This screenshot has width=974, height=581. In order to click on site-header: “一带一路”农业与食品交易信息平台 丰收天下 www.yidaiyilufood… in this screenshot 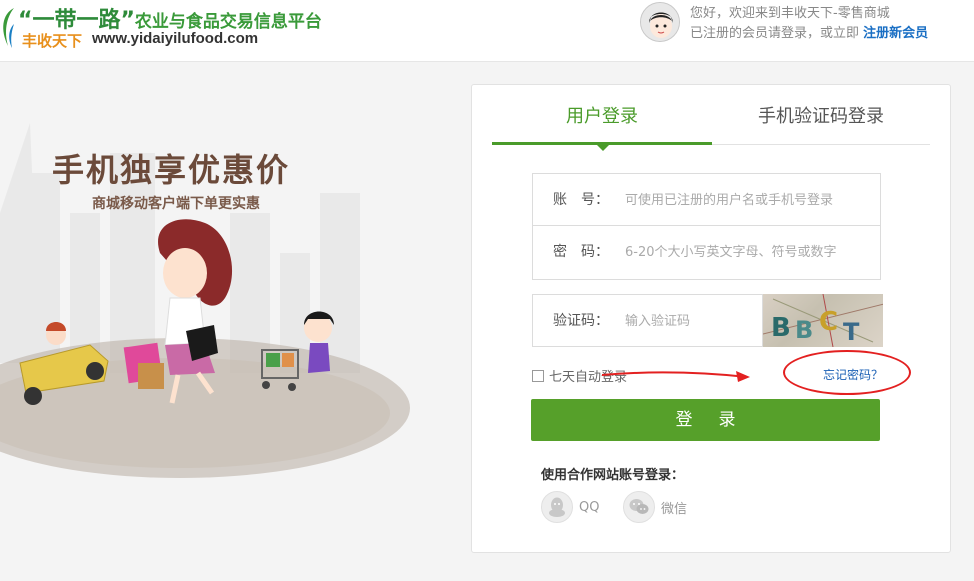, I will do `click(487, 31)`.